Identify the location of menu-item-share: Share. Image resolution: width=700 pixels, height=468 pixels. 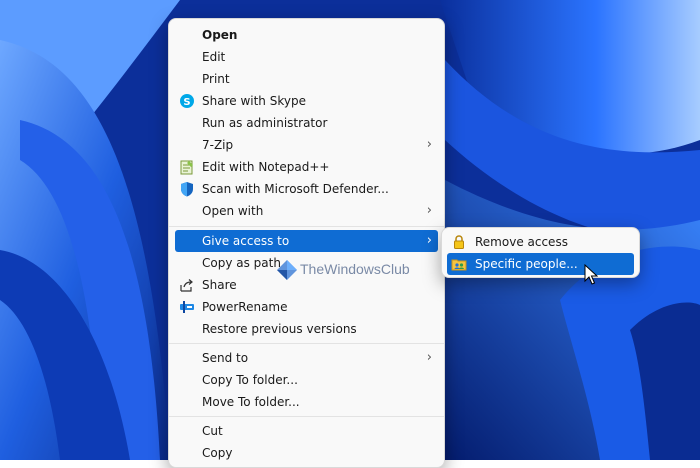
(306, 285).